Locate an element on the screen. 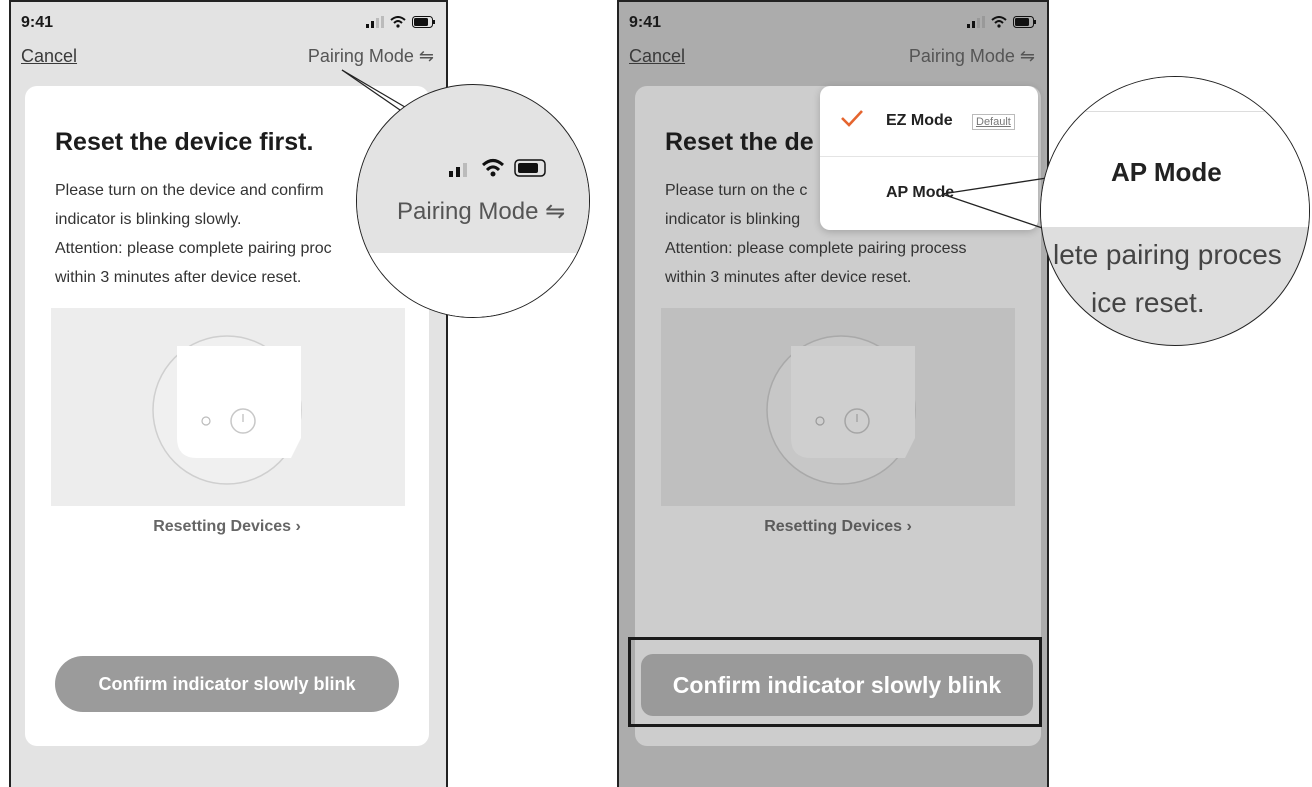  zoom-status-icons is located at coordinates (497, 168).